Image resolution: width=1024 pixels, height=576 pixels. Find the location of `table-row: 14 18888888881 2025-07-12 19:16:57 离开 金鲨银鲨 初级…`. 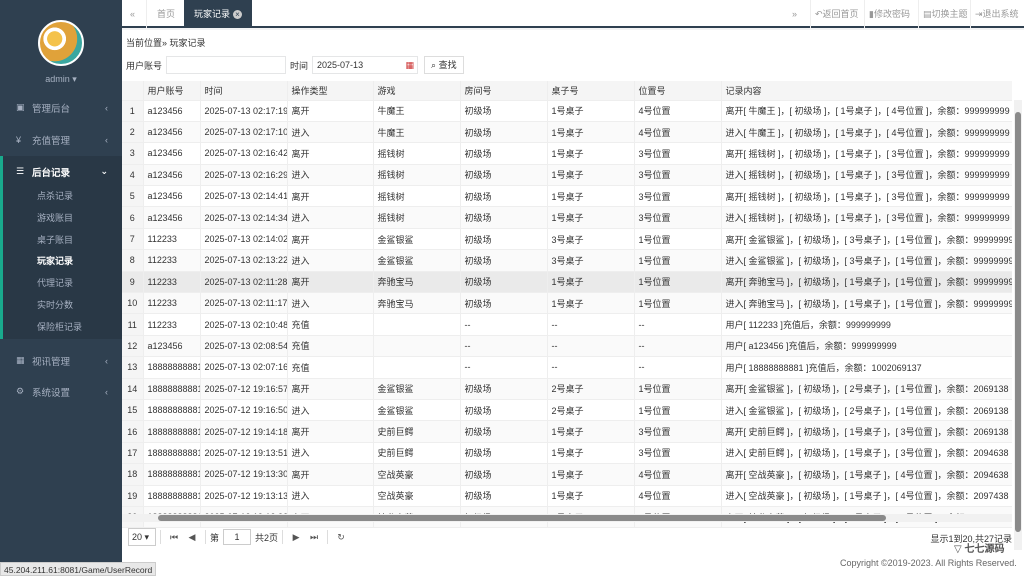

table-row: 14 18888888881 2025-07-12 19:16:57 离开 金鲨银鲨 初级… is located at coordinates (567, 389).